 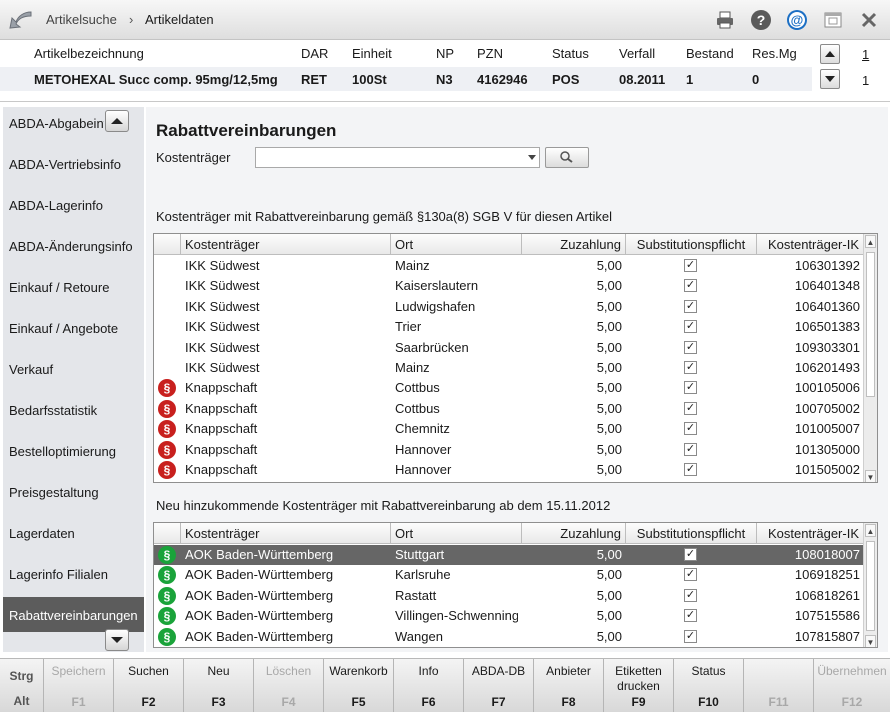 I want to click on sidebar-item-active: Rabattvereinbarungen, so click(x=73, y=615).